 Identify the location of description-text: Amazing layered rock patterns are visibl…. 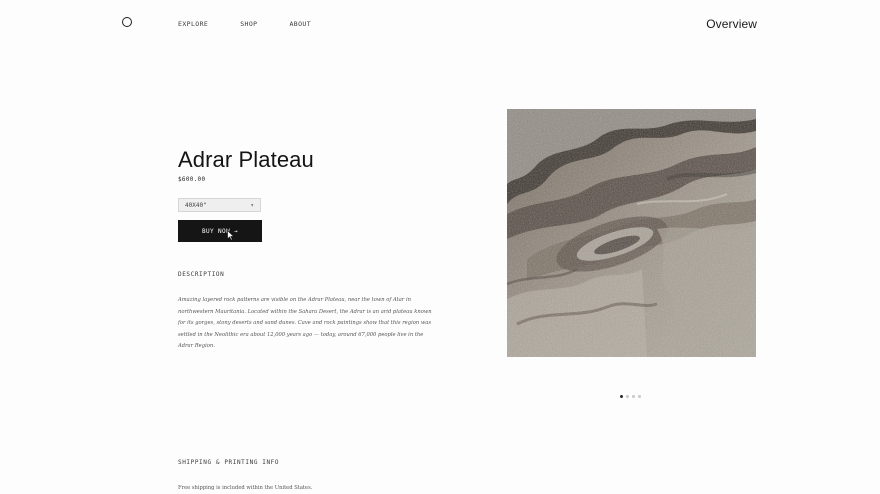
(305, 323).